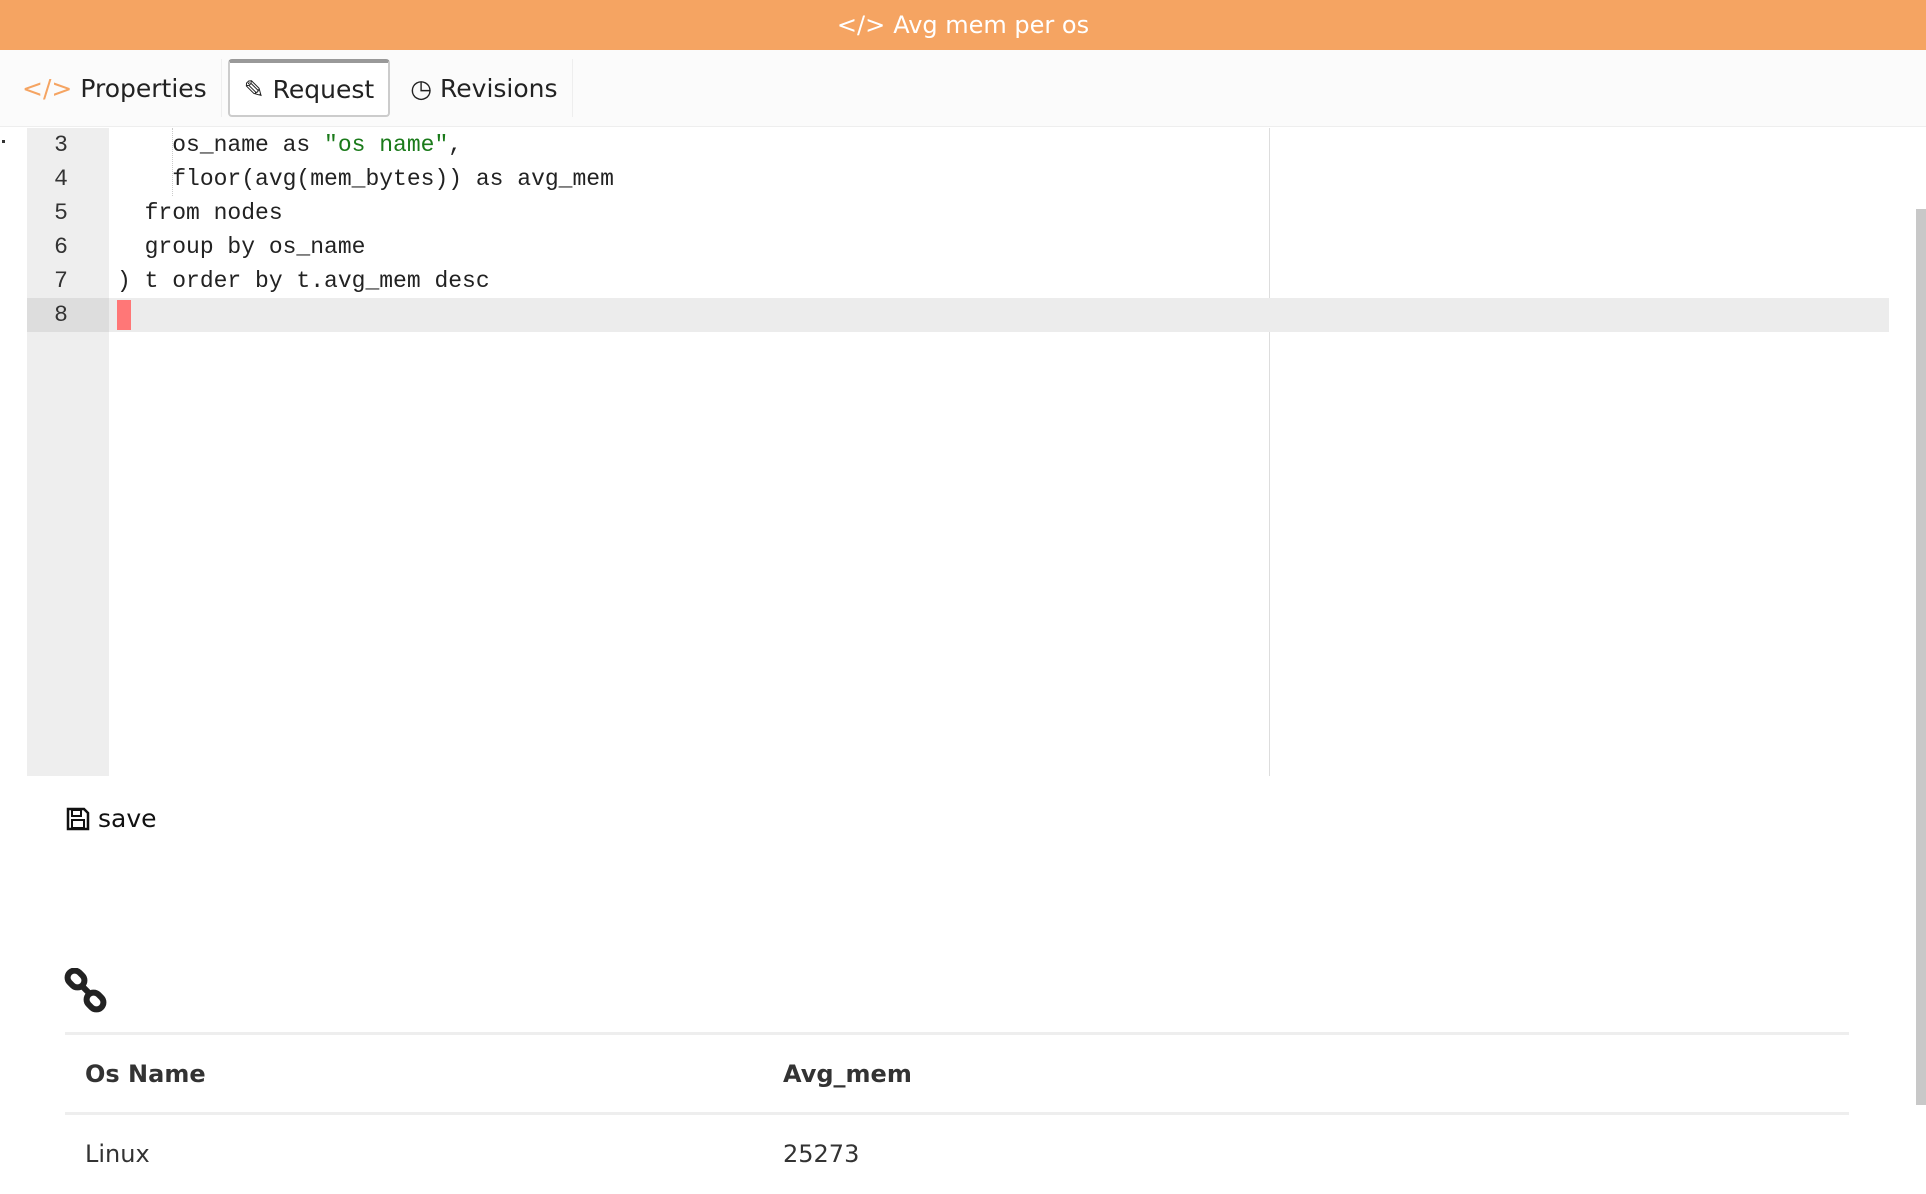 This screenshot has height=1194, width=1926. I want to click on table-cell: Linux, so click(414, 1153).